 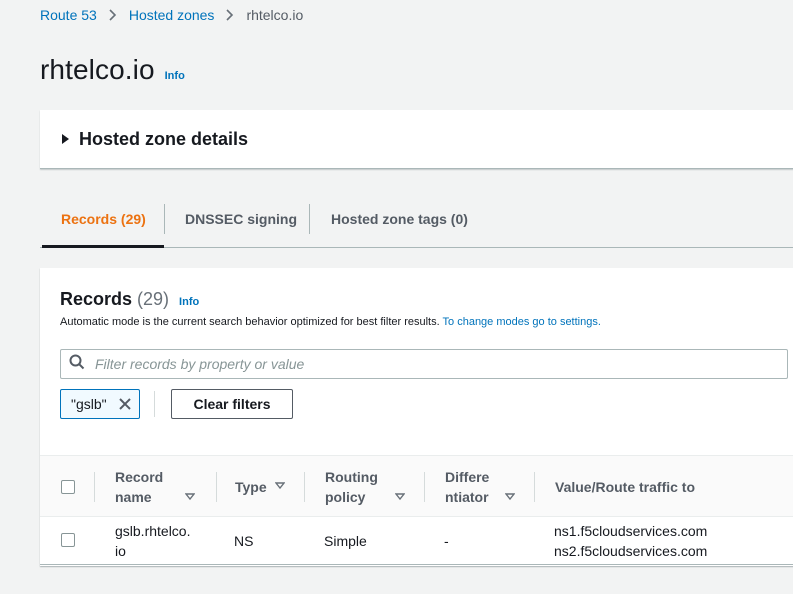 I want to click on column-header-diff-line1: Differe, so click(x=467, y=477).